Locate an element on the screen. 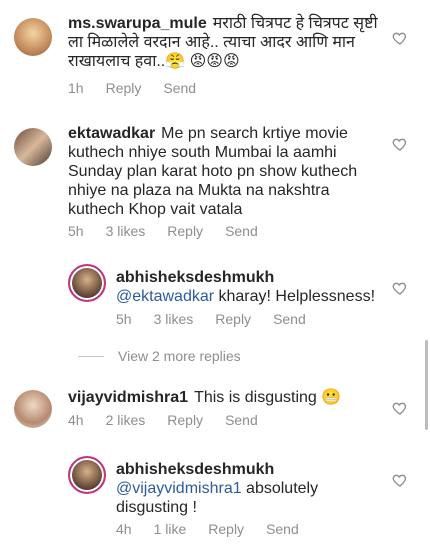 This screenshot has width=430, height=553. view-more-replies-button: View 2 more replies is located at coordinates (159, 356).